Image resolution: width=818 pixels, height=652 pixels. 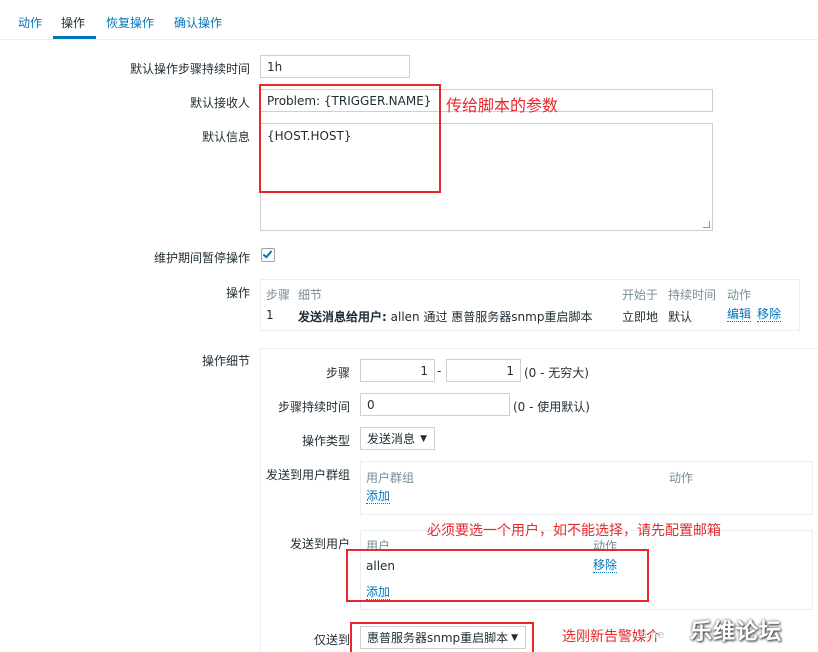 I want to click on step-duration-detail-input: 0, so click(x=435, y=404).